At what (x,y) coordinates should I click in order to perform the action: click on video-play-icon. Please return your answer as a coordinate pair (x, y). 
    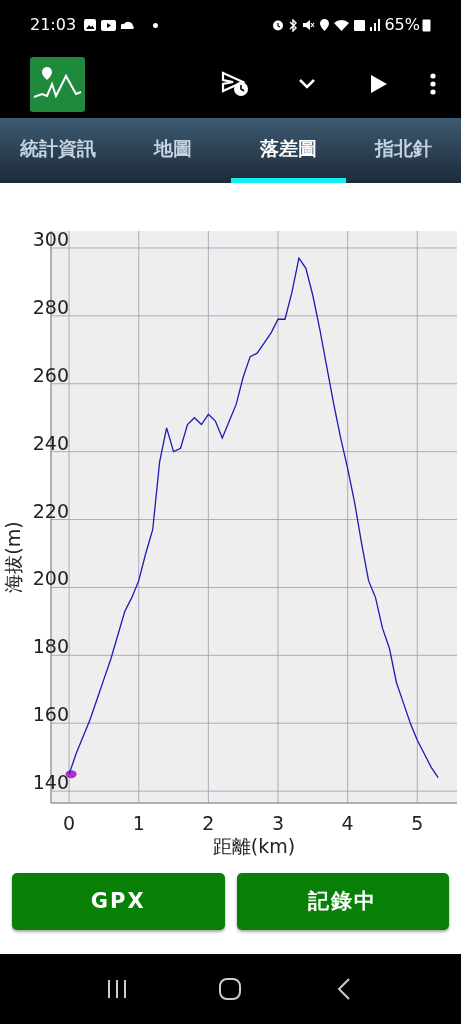
    Looking at the image, I should click on (109, 25).